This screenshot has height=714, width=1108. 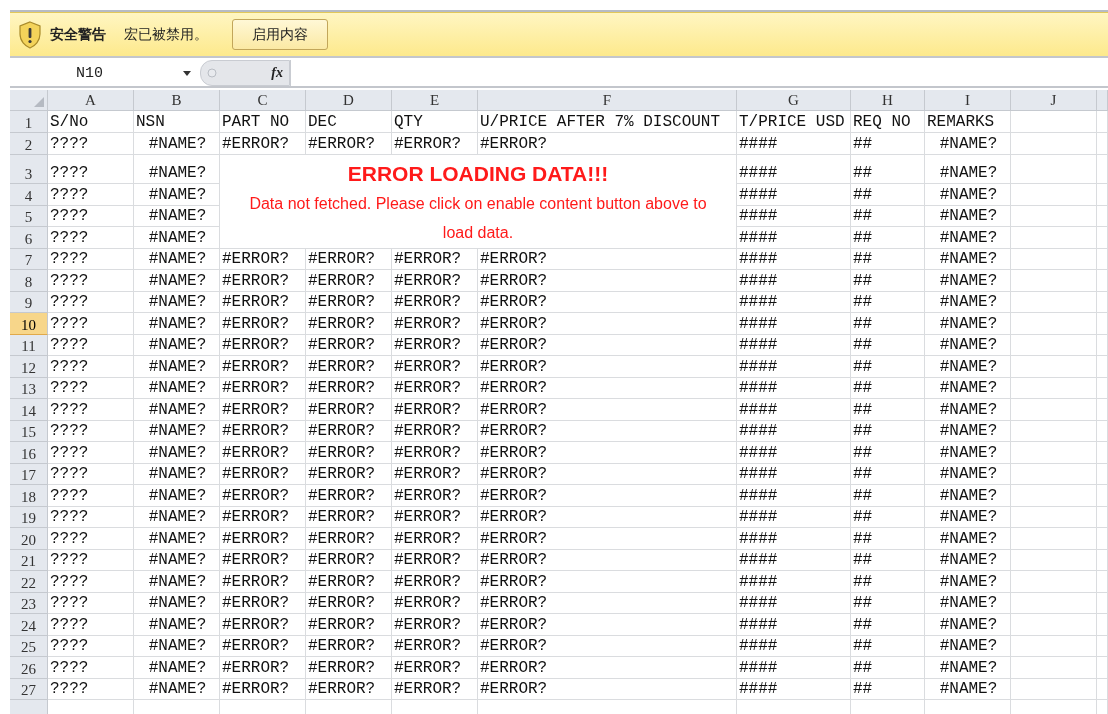 What do you see at coordinates (29, 324) in the screenshot?
I see `row-header: 10` at bounding box center [29, 324].